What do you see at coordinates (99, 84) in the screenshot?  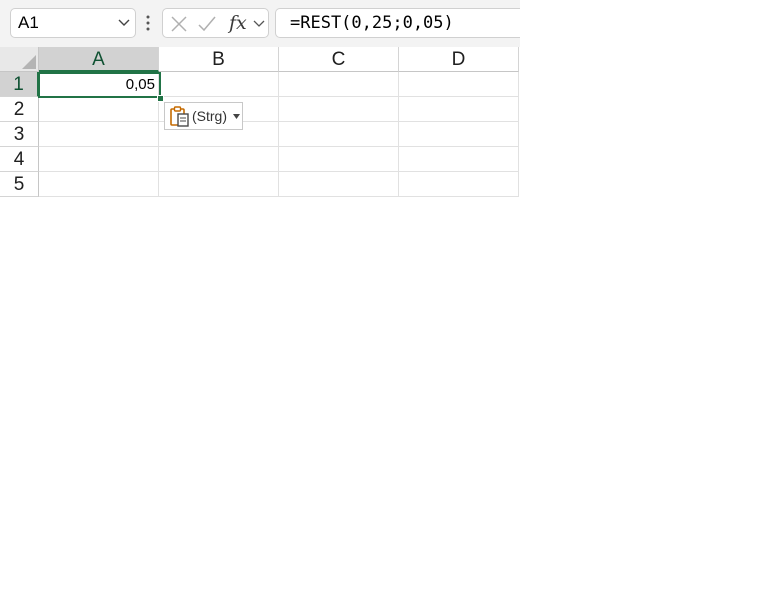 I see `cell-a1: 0,05` at bounding box center [99, 84].